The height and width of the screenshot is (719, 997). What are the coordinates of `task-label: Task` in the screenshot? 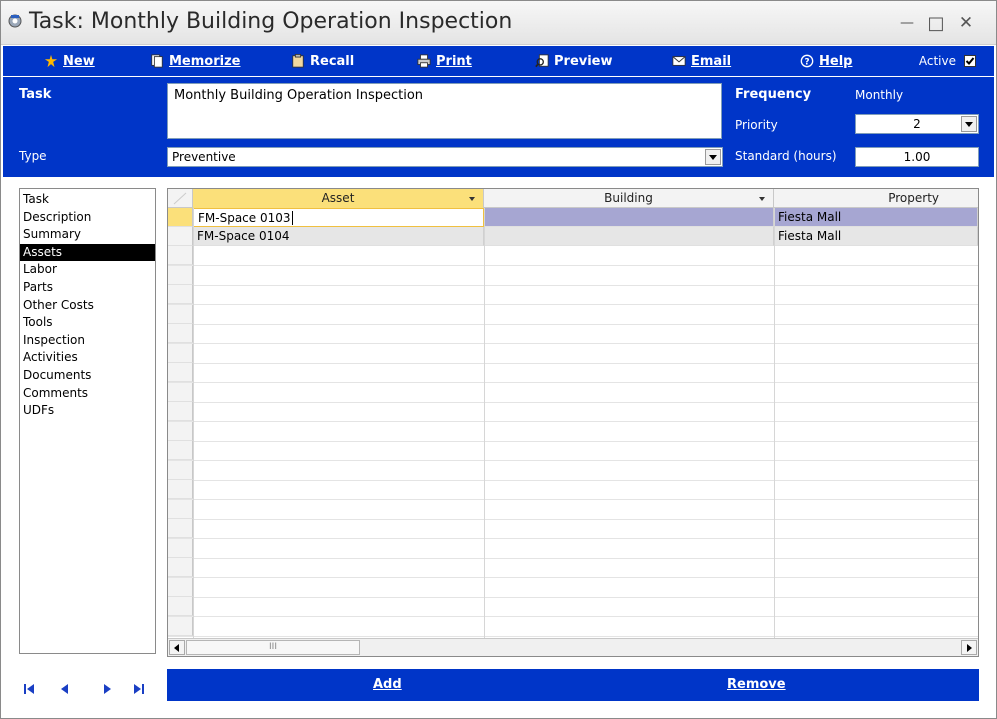 It's located at (35, 94).